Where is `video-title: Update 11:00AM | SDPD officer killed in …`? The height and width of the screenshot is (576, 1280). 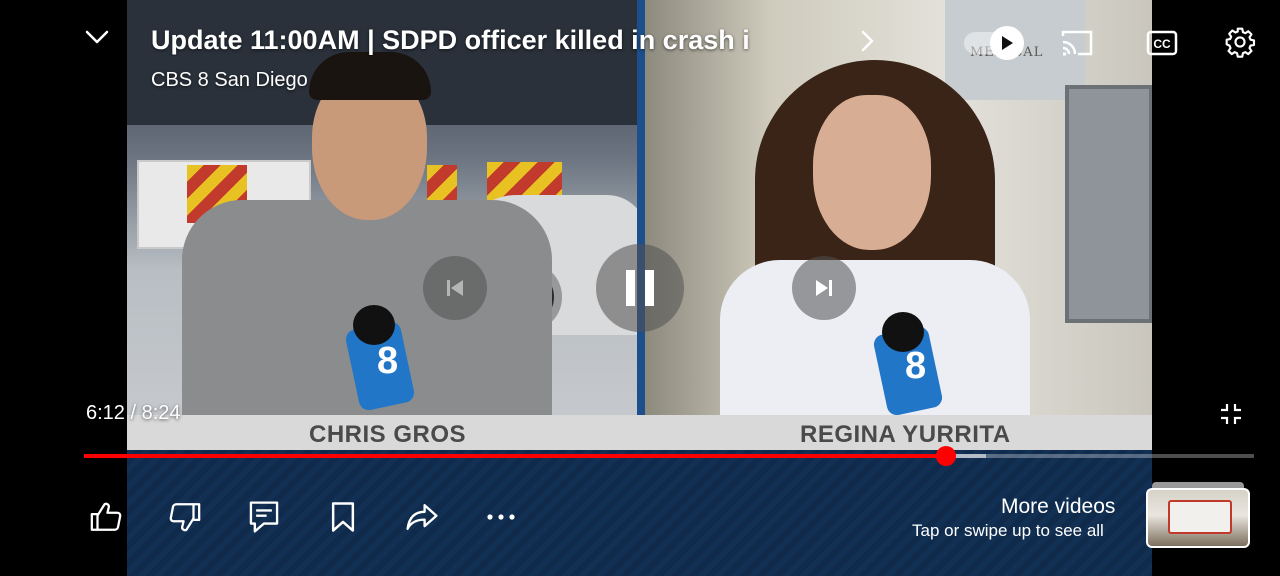 video-title: Update 11:00AM | SDPD officer killed in … is located at coordinates (486, 40).